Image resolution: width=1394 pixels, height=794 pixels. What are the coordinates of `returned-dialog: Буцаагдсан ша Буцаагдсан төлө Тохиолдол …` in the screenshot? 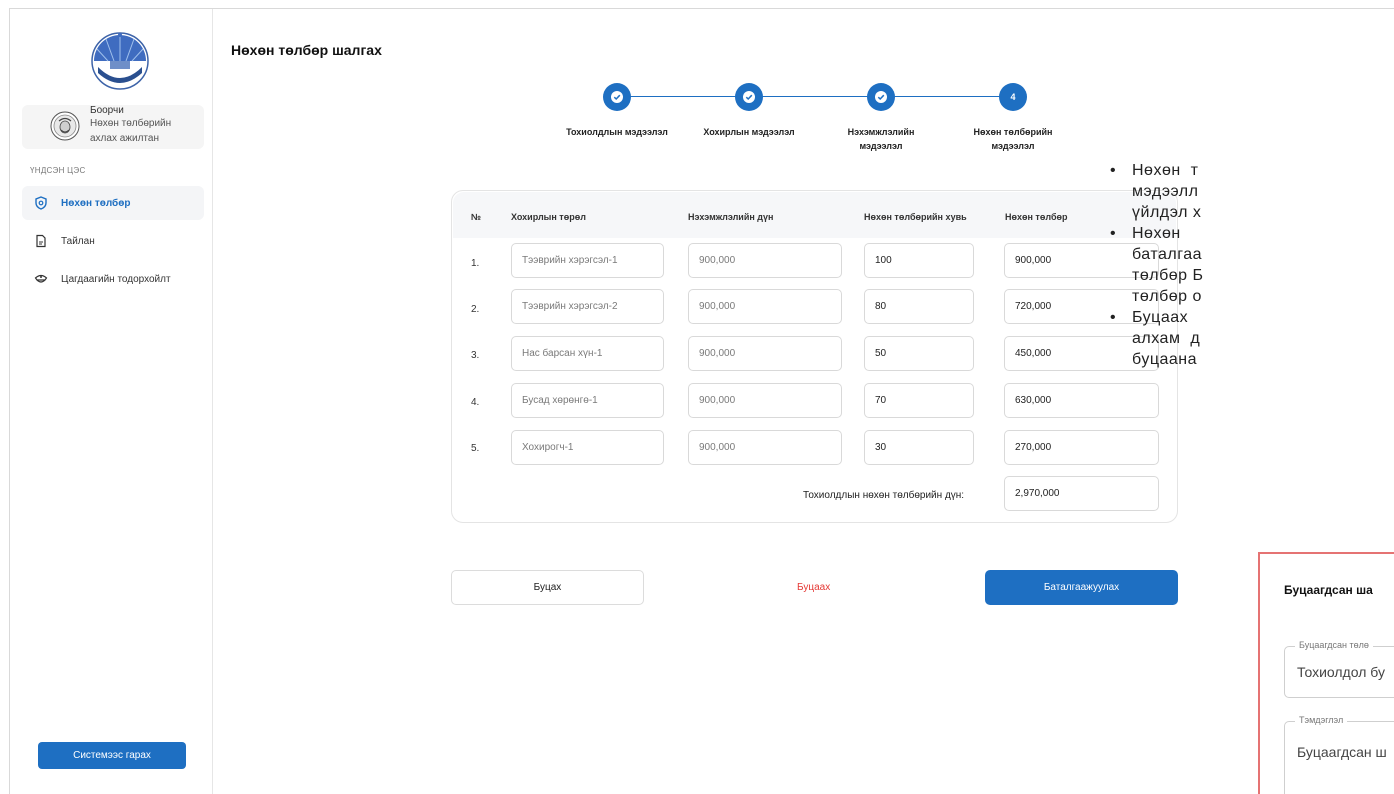 It's located at (1326, 673).